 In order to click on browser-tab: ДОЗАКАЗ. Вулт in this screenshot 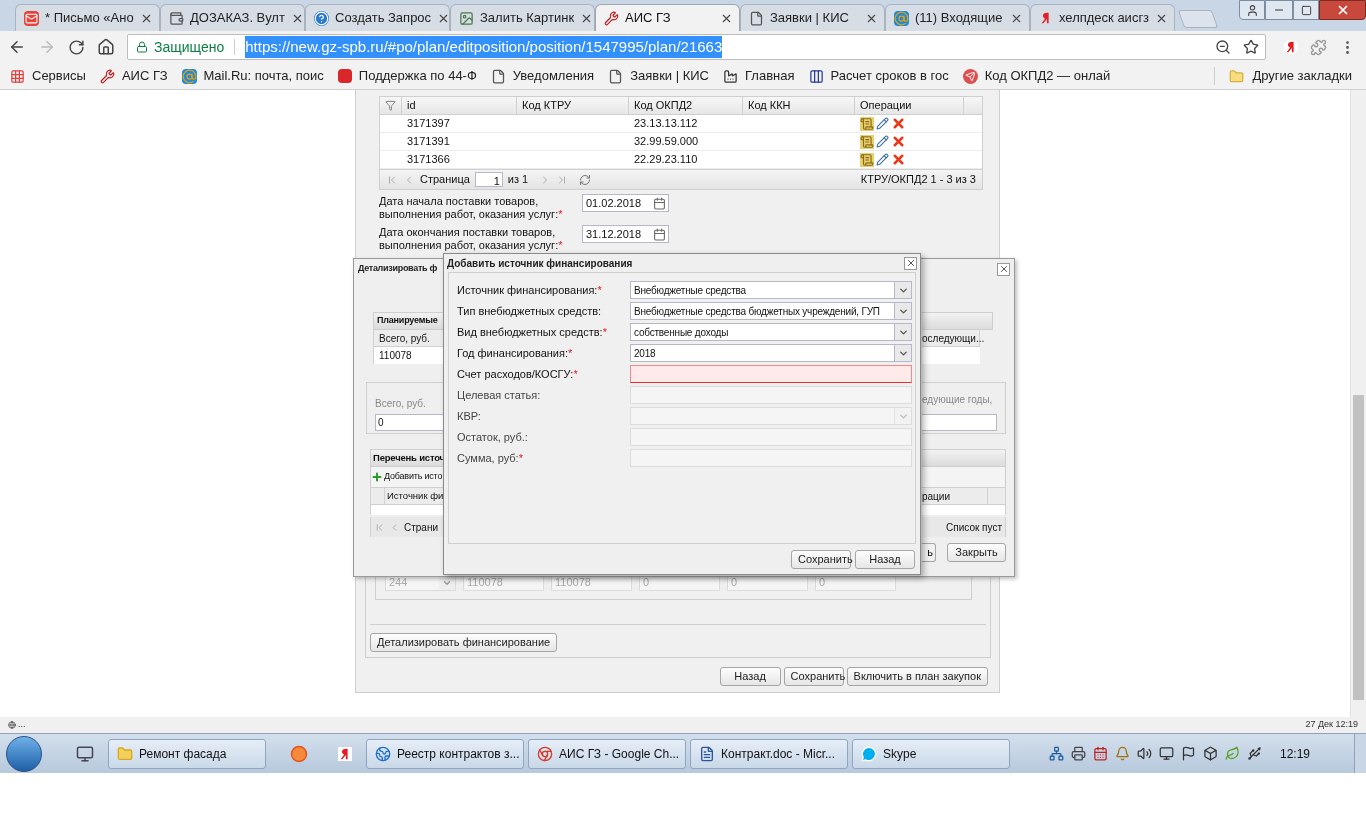, I will do `click(232, 17)`.